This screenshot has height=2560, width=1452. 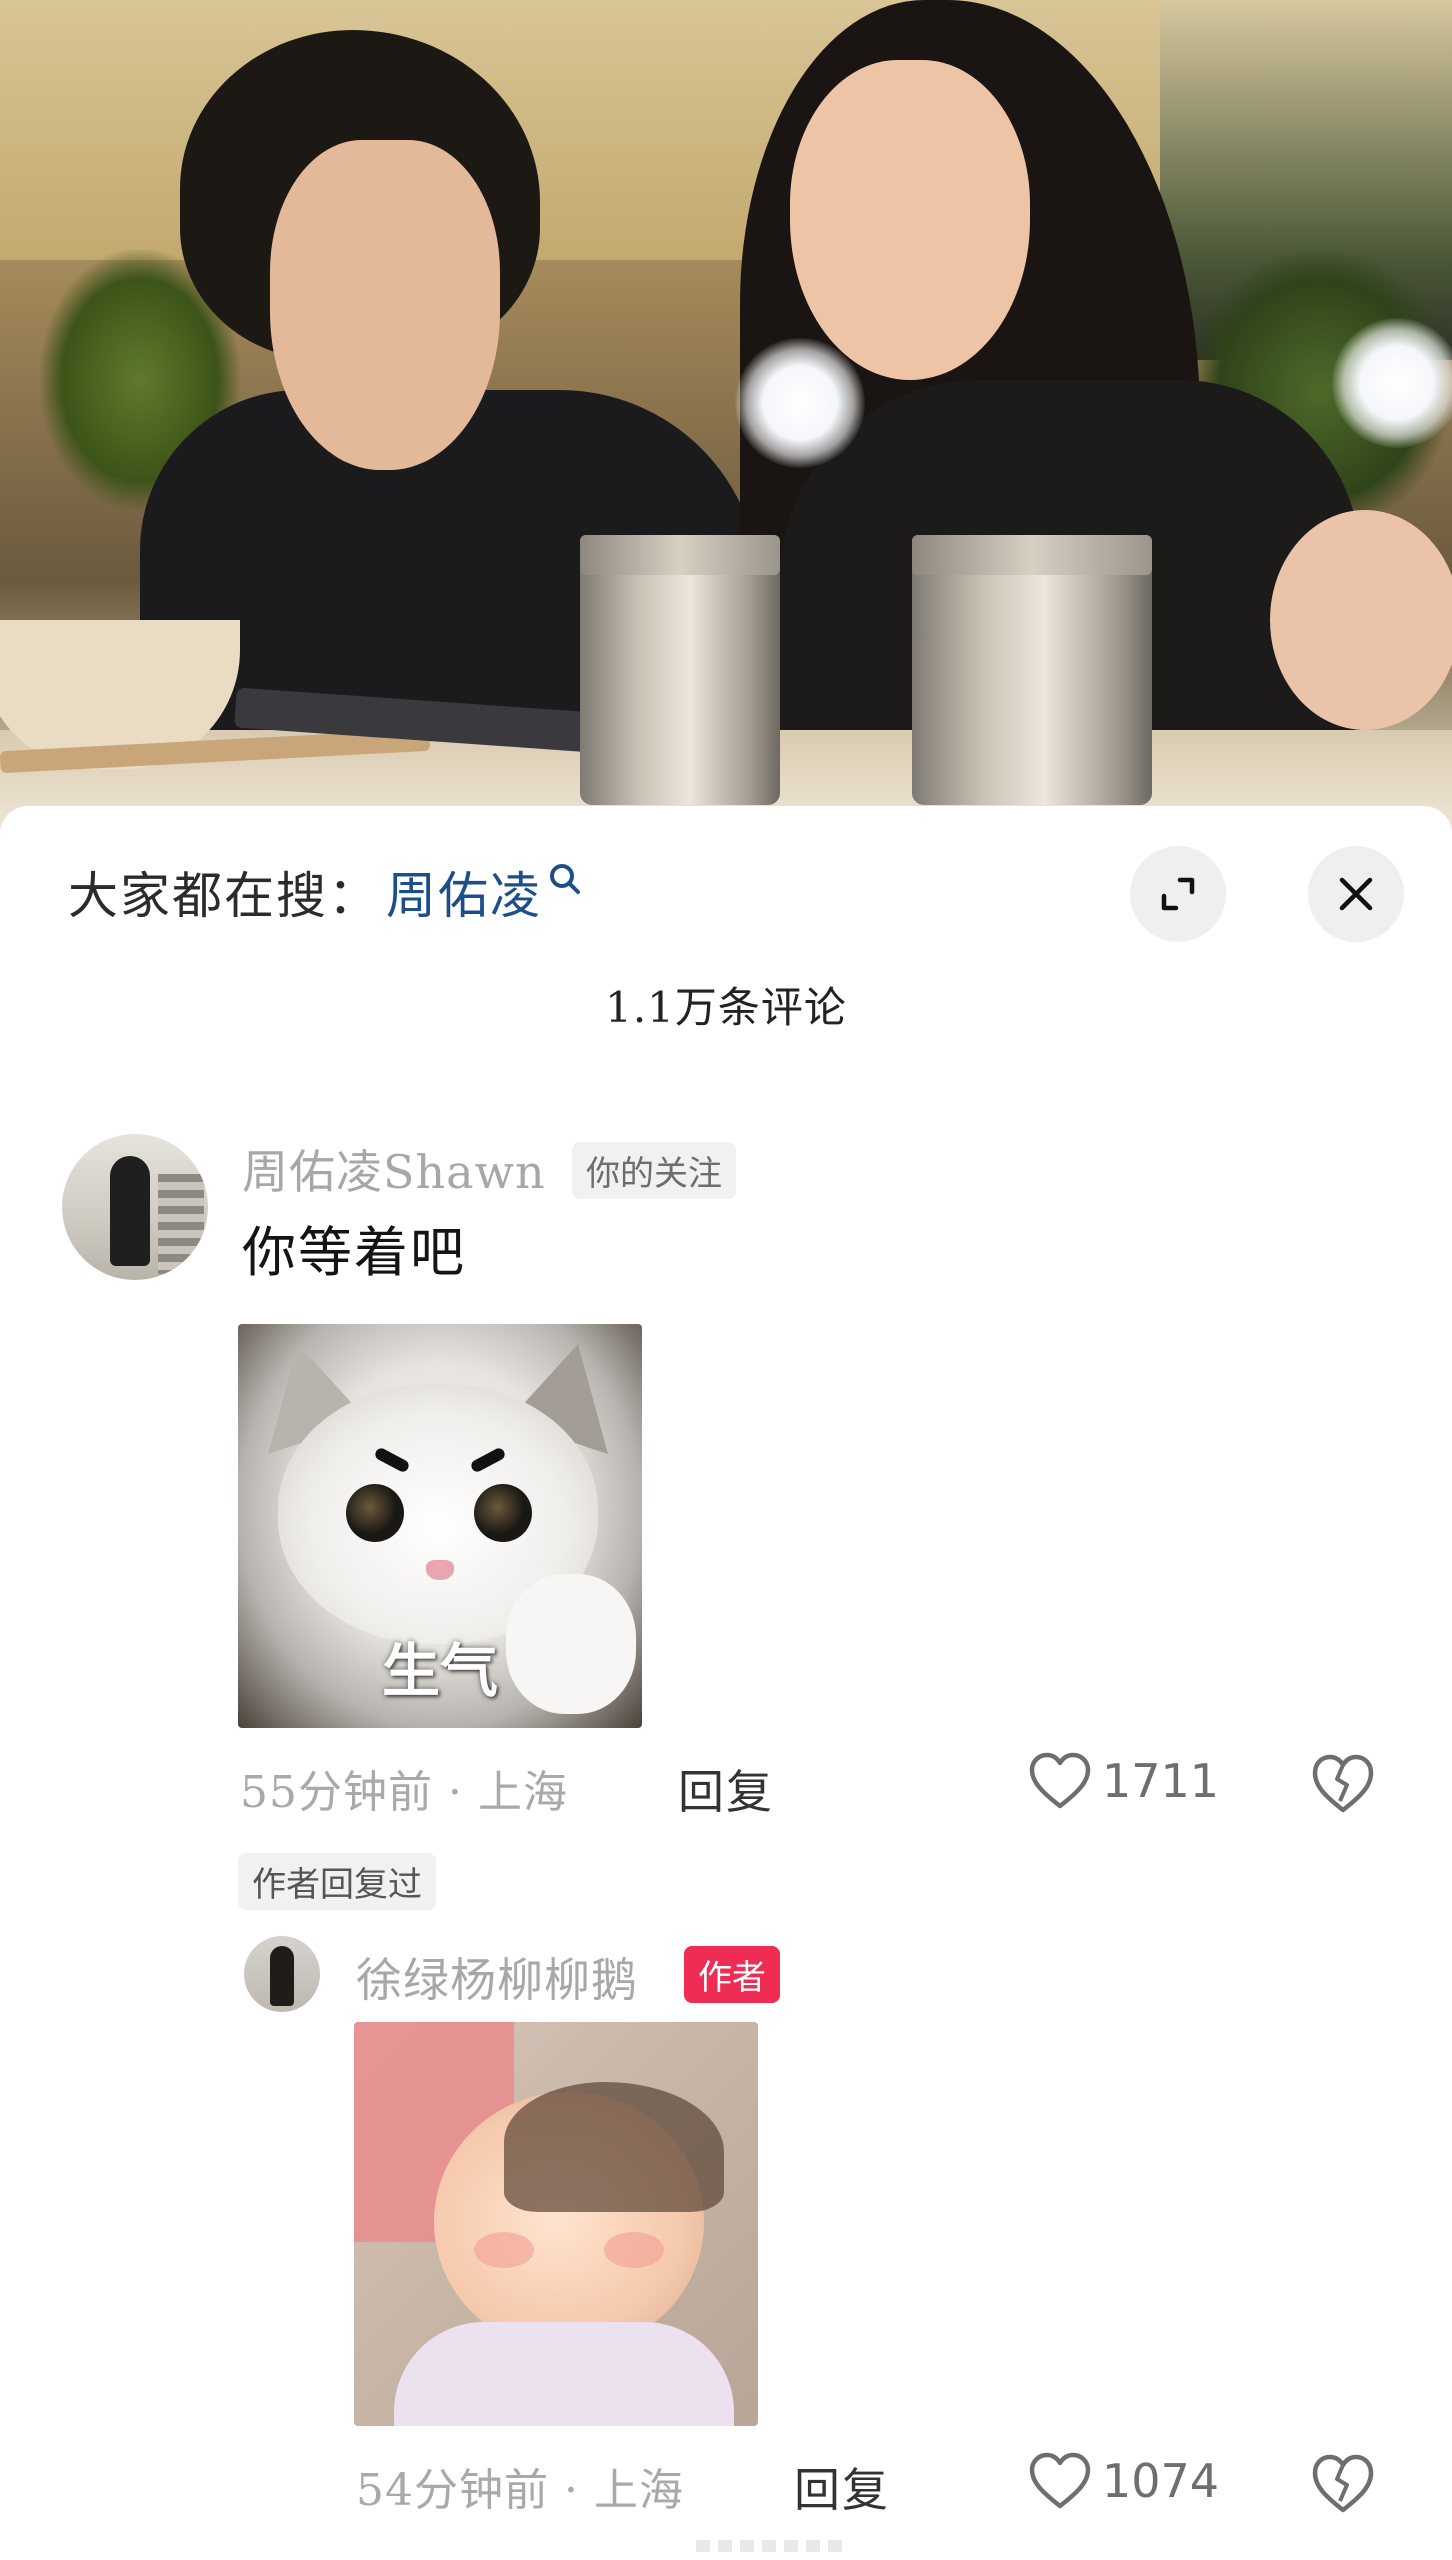 I want to click on expand-icon, so click(x=1178, y=894).